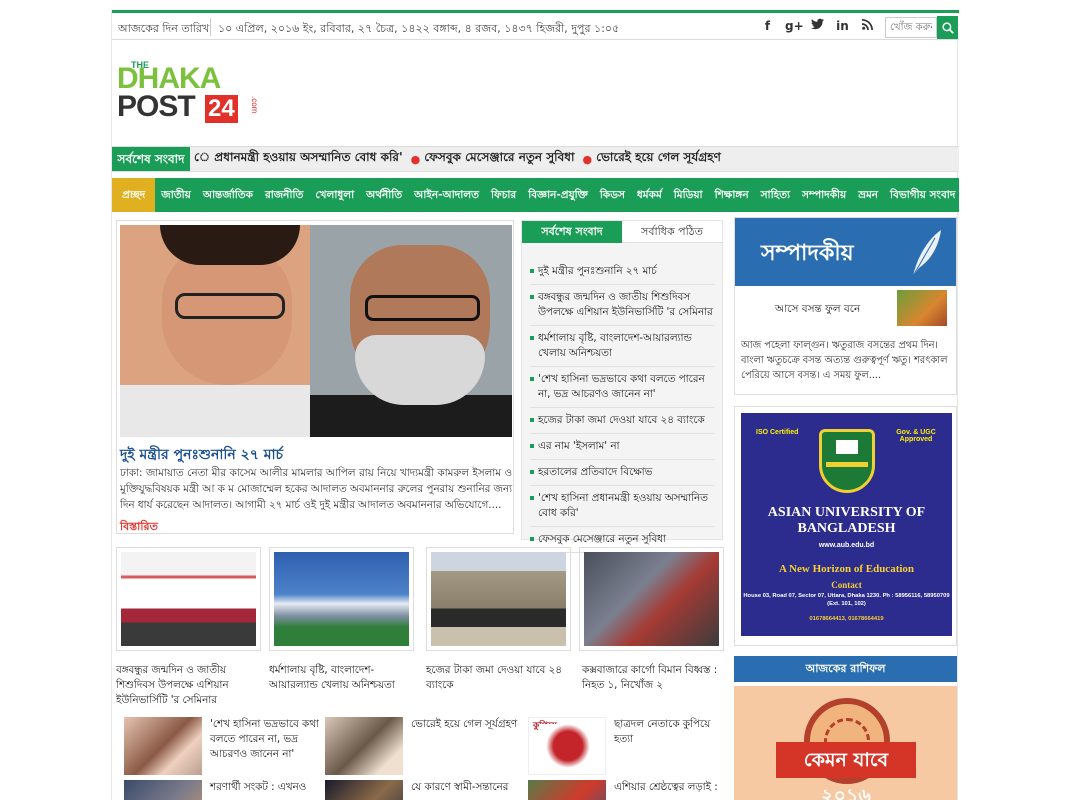  Describe the element at coordinates (210, 27) in the screenshot. I see `divider` at that location.